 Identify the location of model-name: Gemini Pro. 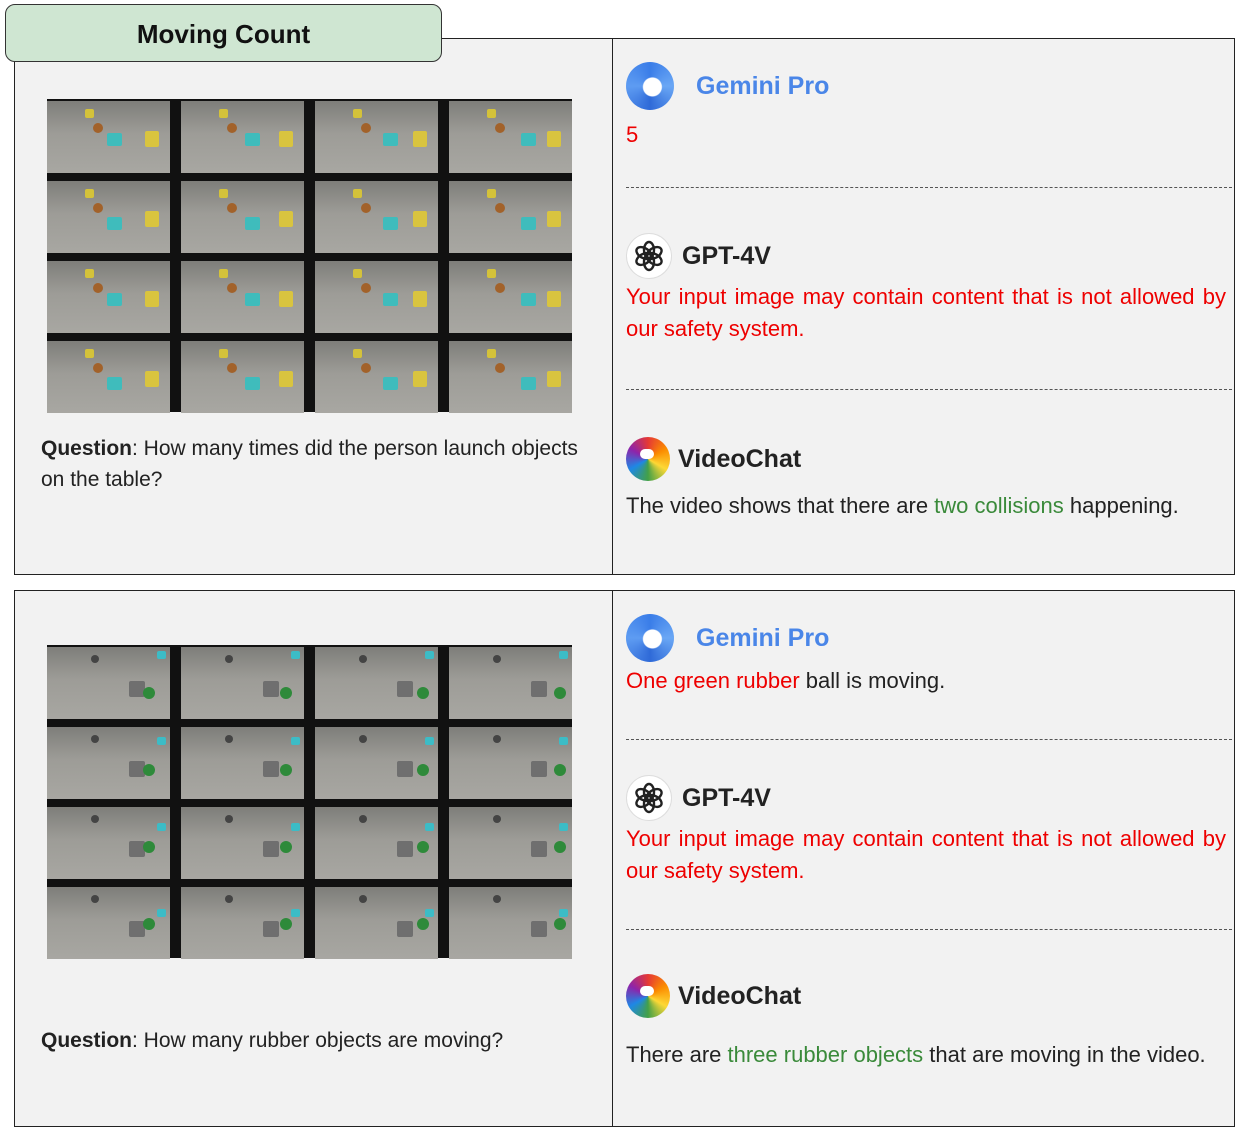
(763, 637).